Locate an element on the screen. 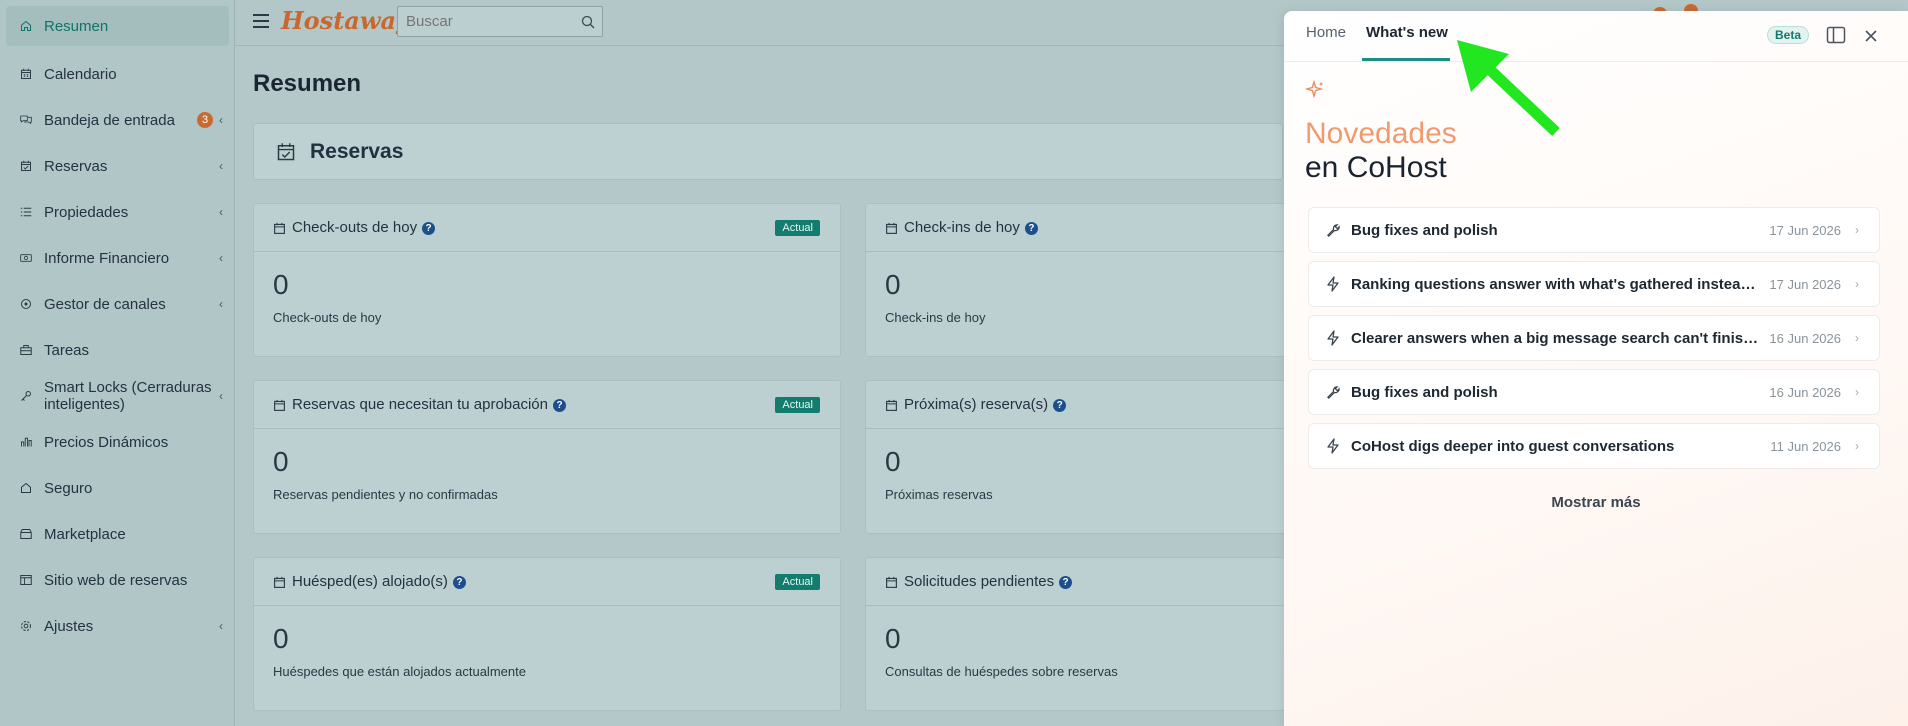  sidebar-item-smart-locks: Smart Locks (Cerraduras inteligentes) ‹ is located at coordinates (117, 396).